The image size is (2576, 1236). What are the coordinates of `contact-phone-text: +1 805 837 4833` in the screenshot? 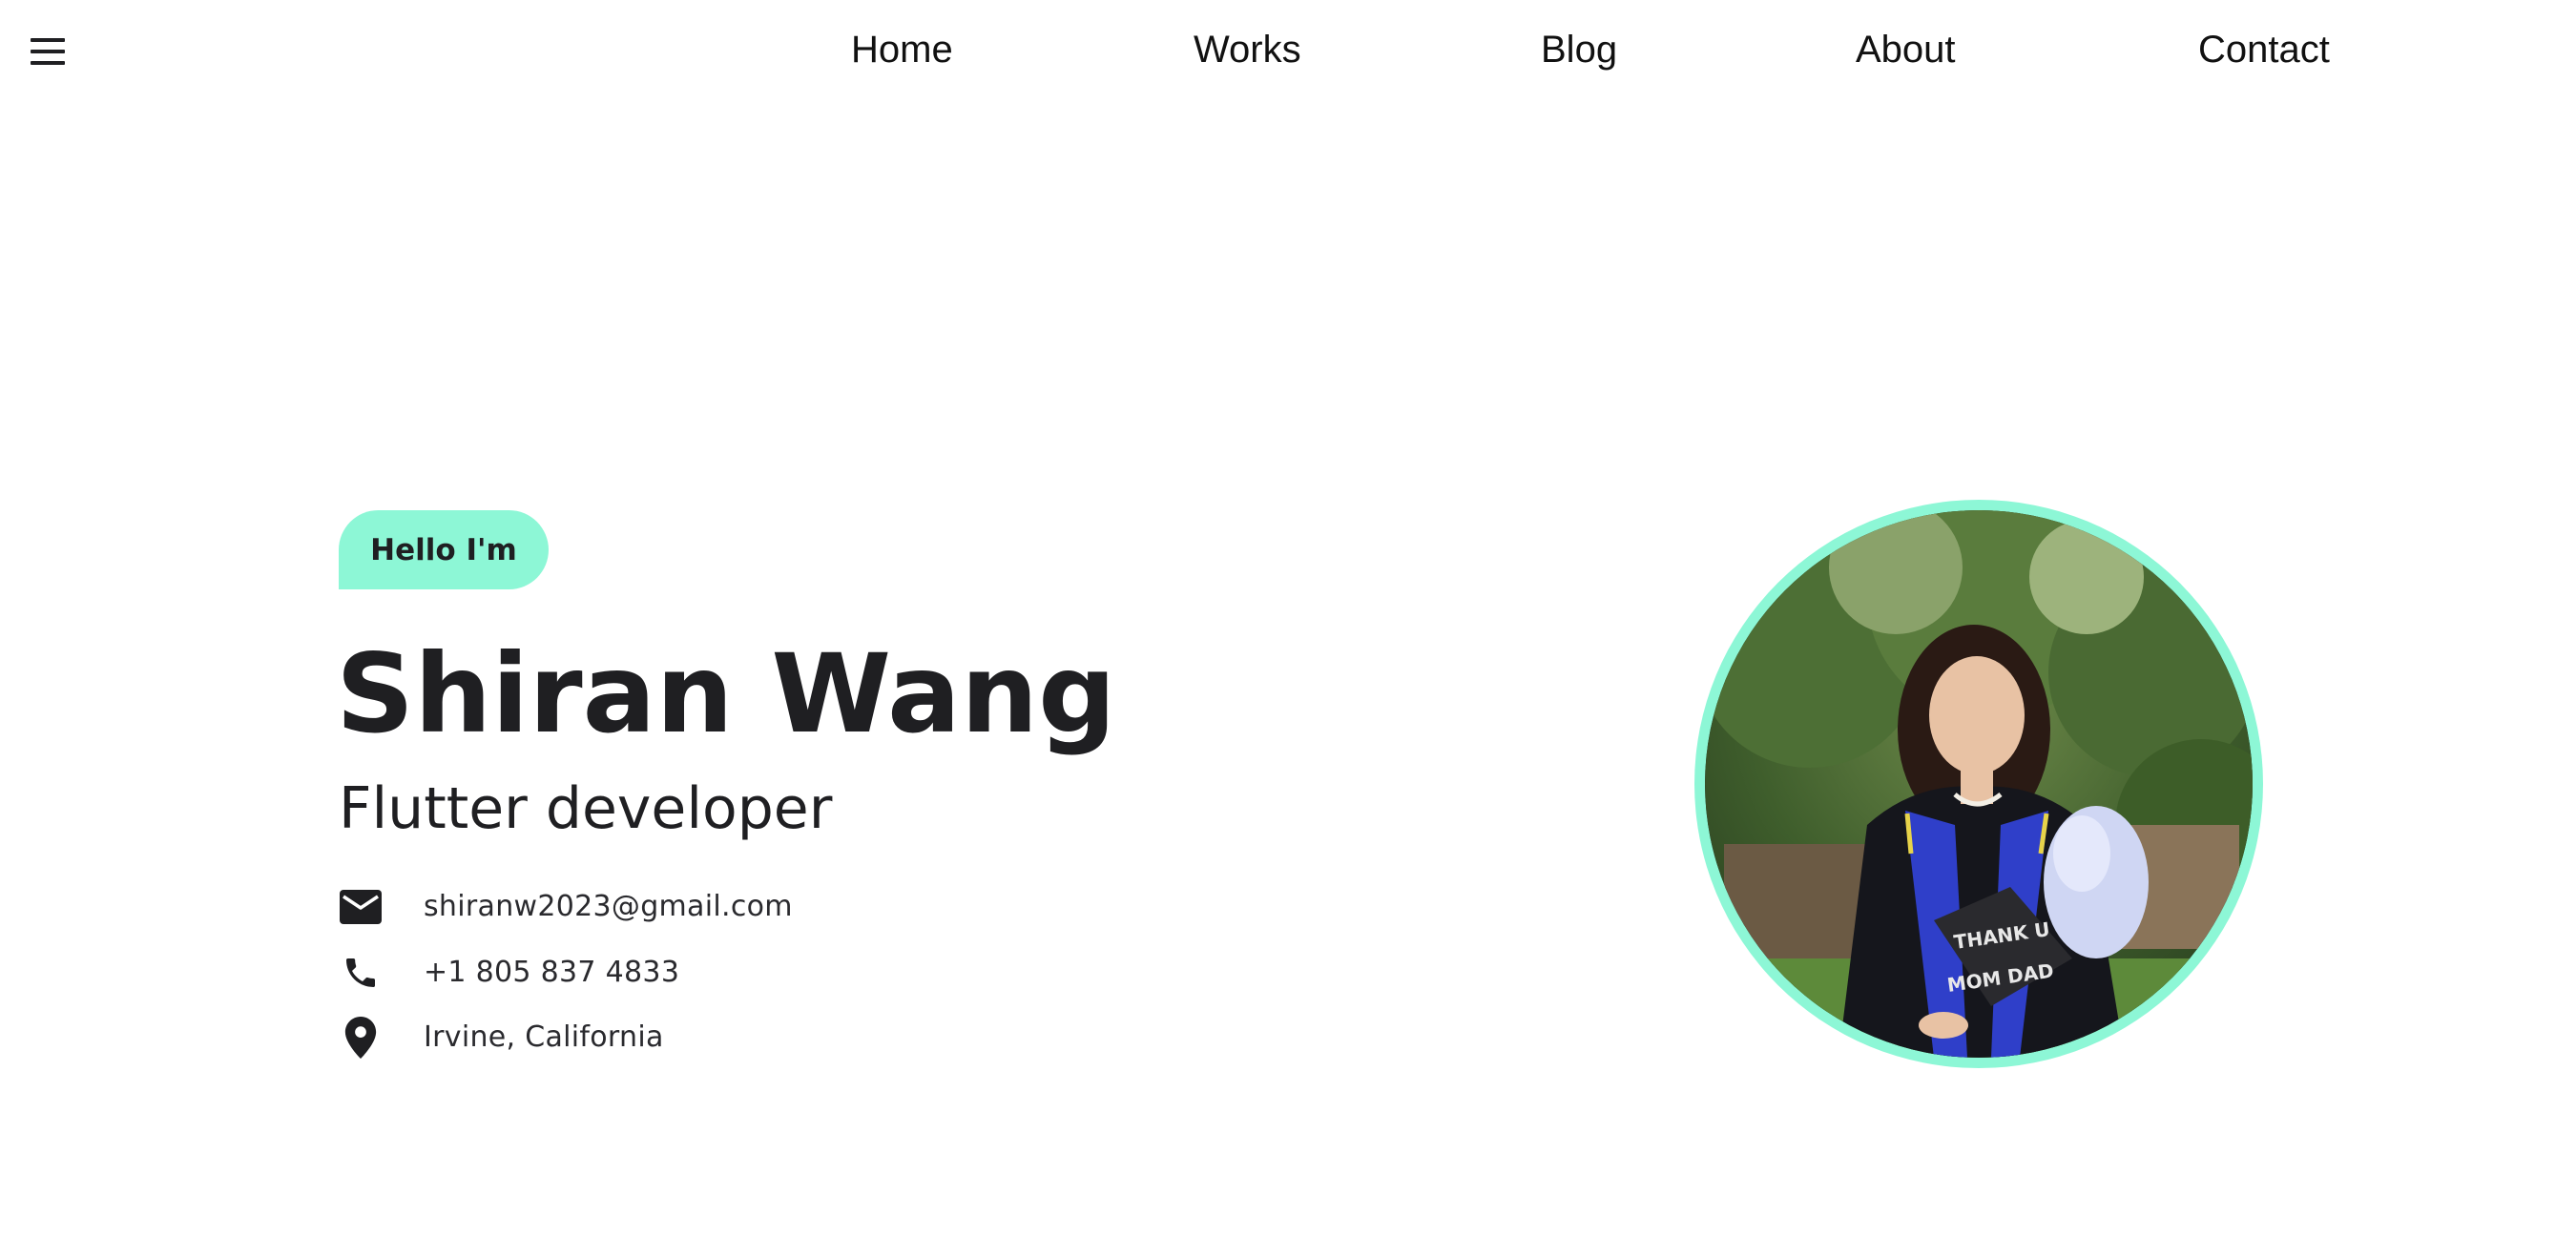 It's located at (551, 972).